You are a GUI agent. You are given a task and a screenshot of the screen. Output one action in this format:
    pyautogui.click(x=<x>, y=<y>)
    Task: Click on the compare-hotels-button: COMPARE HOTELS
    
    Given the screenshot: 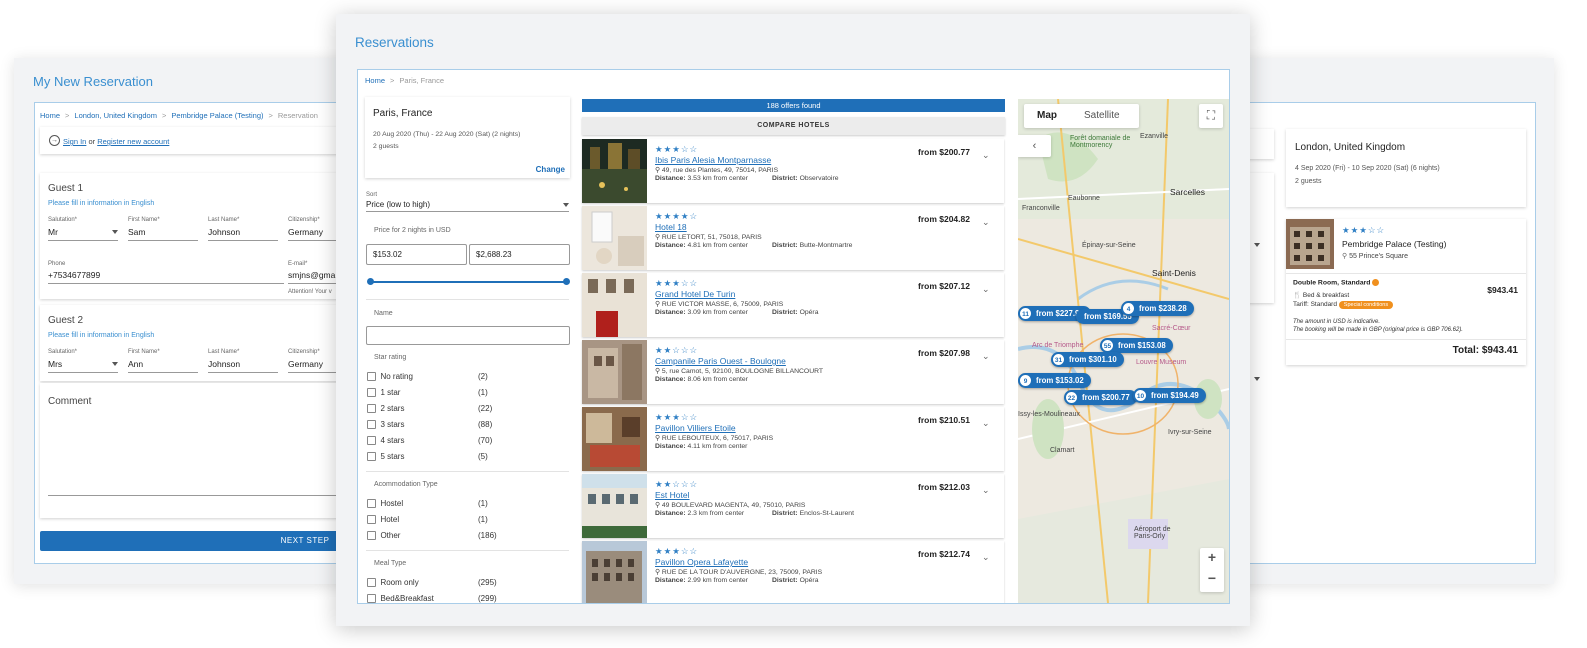 What is the action you would take?
    pyautogui.click(x=793, y=126)
    